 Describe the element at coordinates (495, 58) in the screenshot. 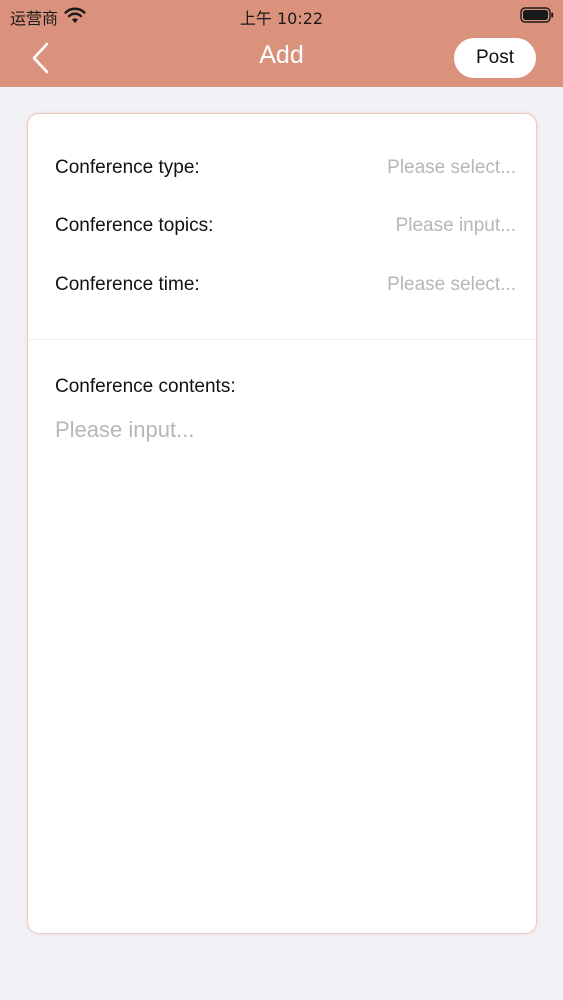

I see `post-button: Post` at that location.